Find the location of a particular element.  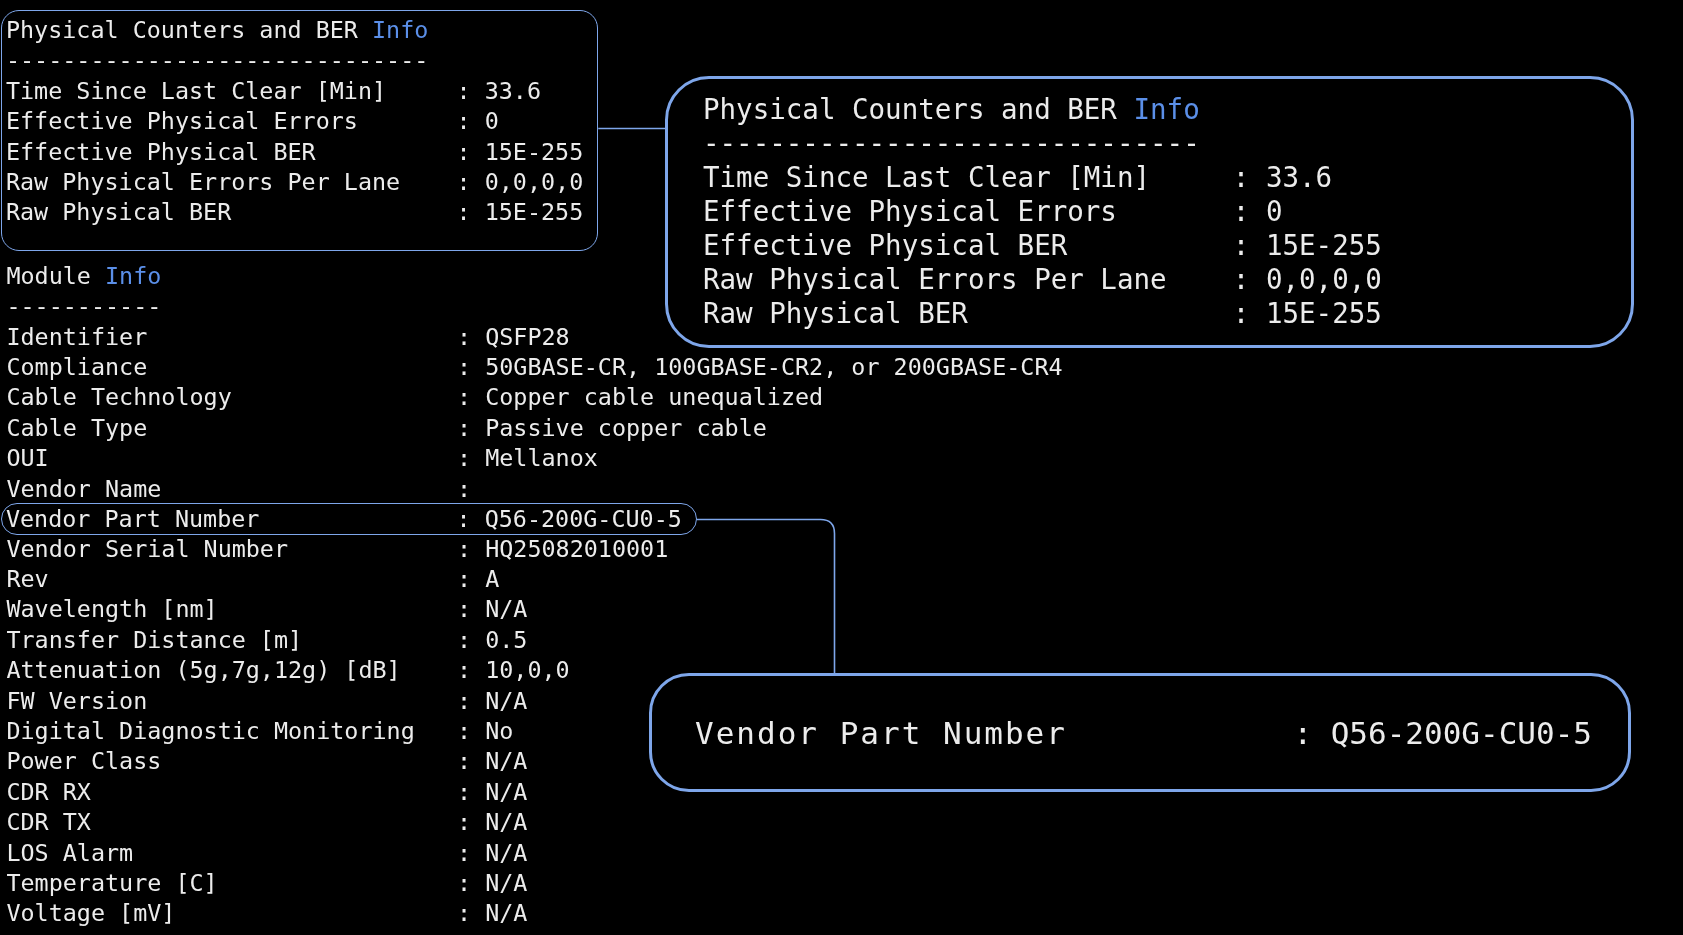

field-value: 50GBASE-CR, 100GBASE-CR2, or 200GBASE-CR4 is located at coordinates (774, 367).